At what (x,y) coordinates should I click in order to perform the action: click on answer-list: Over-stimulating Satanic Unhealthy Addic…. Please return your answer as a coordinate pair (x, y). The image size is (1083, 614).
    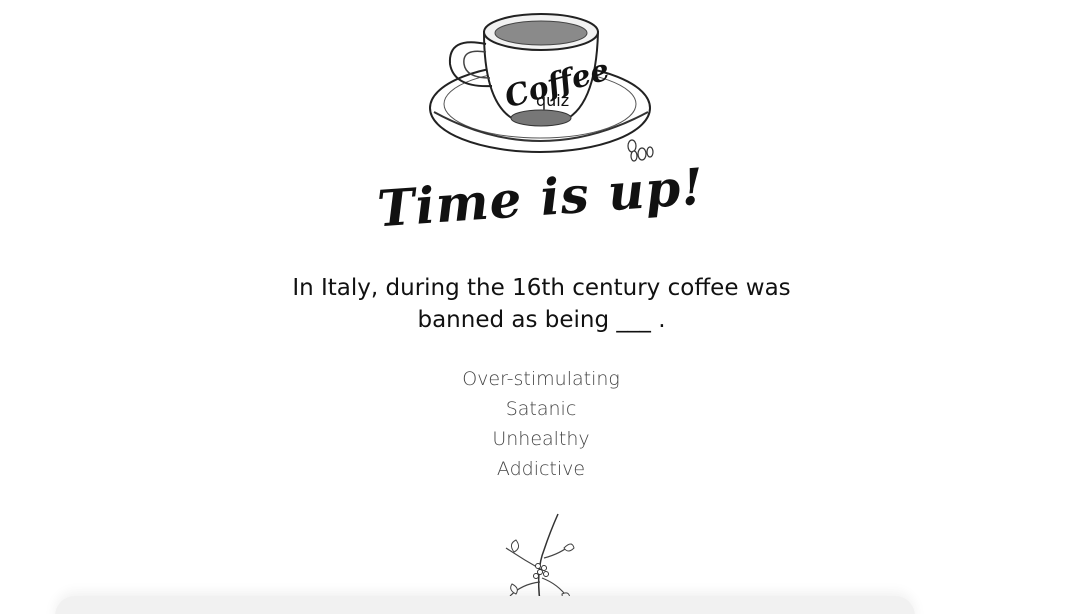
    Looking at the image, I should click on (541, 424).